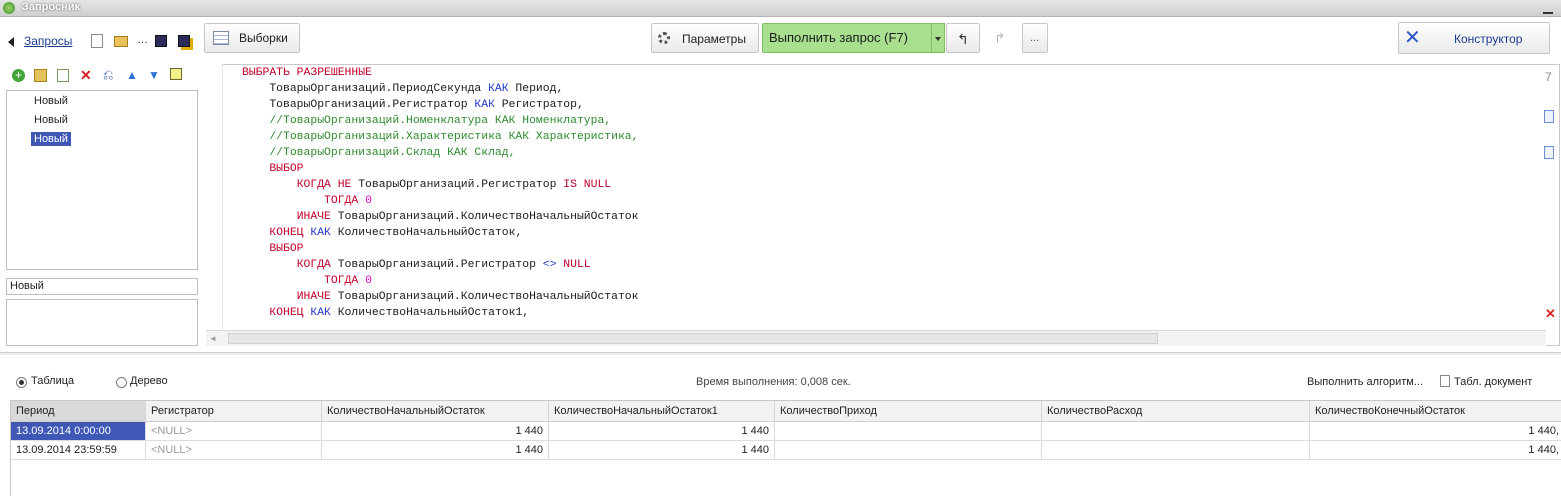 The height and width of the screenshot is (496, 1561). What do you see at coordinates (40, 75) in the screenshot?
I see `add-child-icon` at bounding box center [40, 75].